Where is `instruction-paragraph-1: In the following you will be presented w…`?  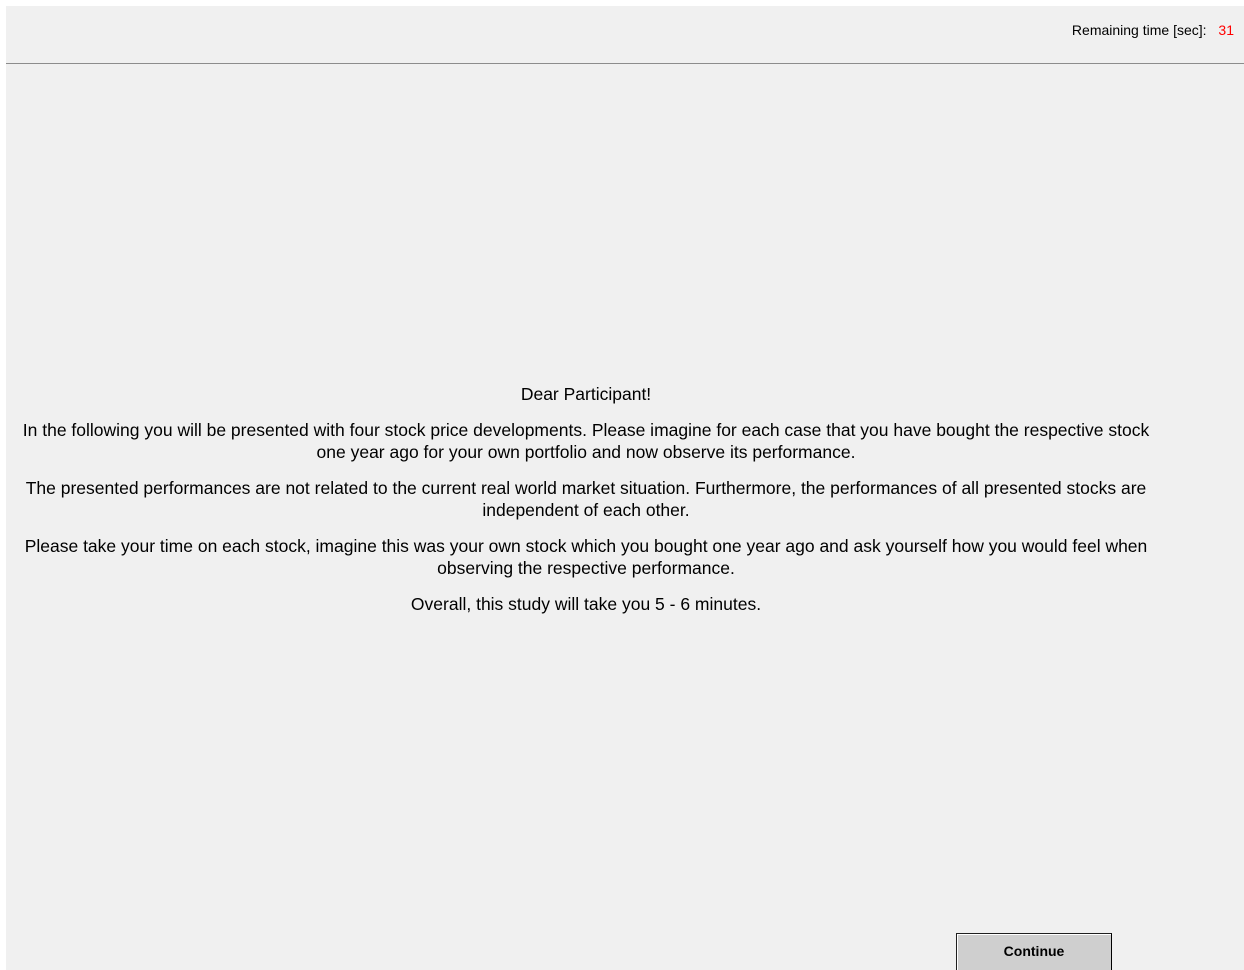
instruction-paragraph-1: In the following you will be presented w… is located at coordinates (586, 441).